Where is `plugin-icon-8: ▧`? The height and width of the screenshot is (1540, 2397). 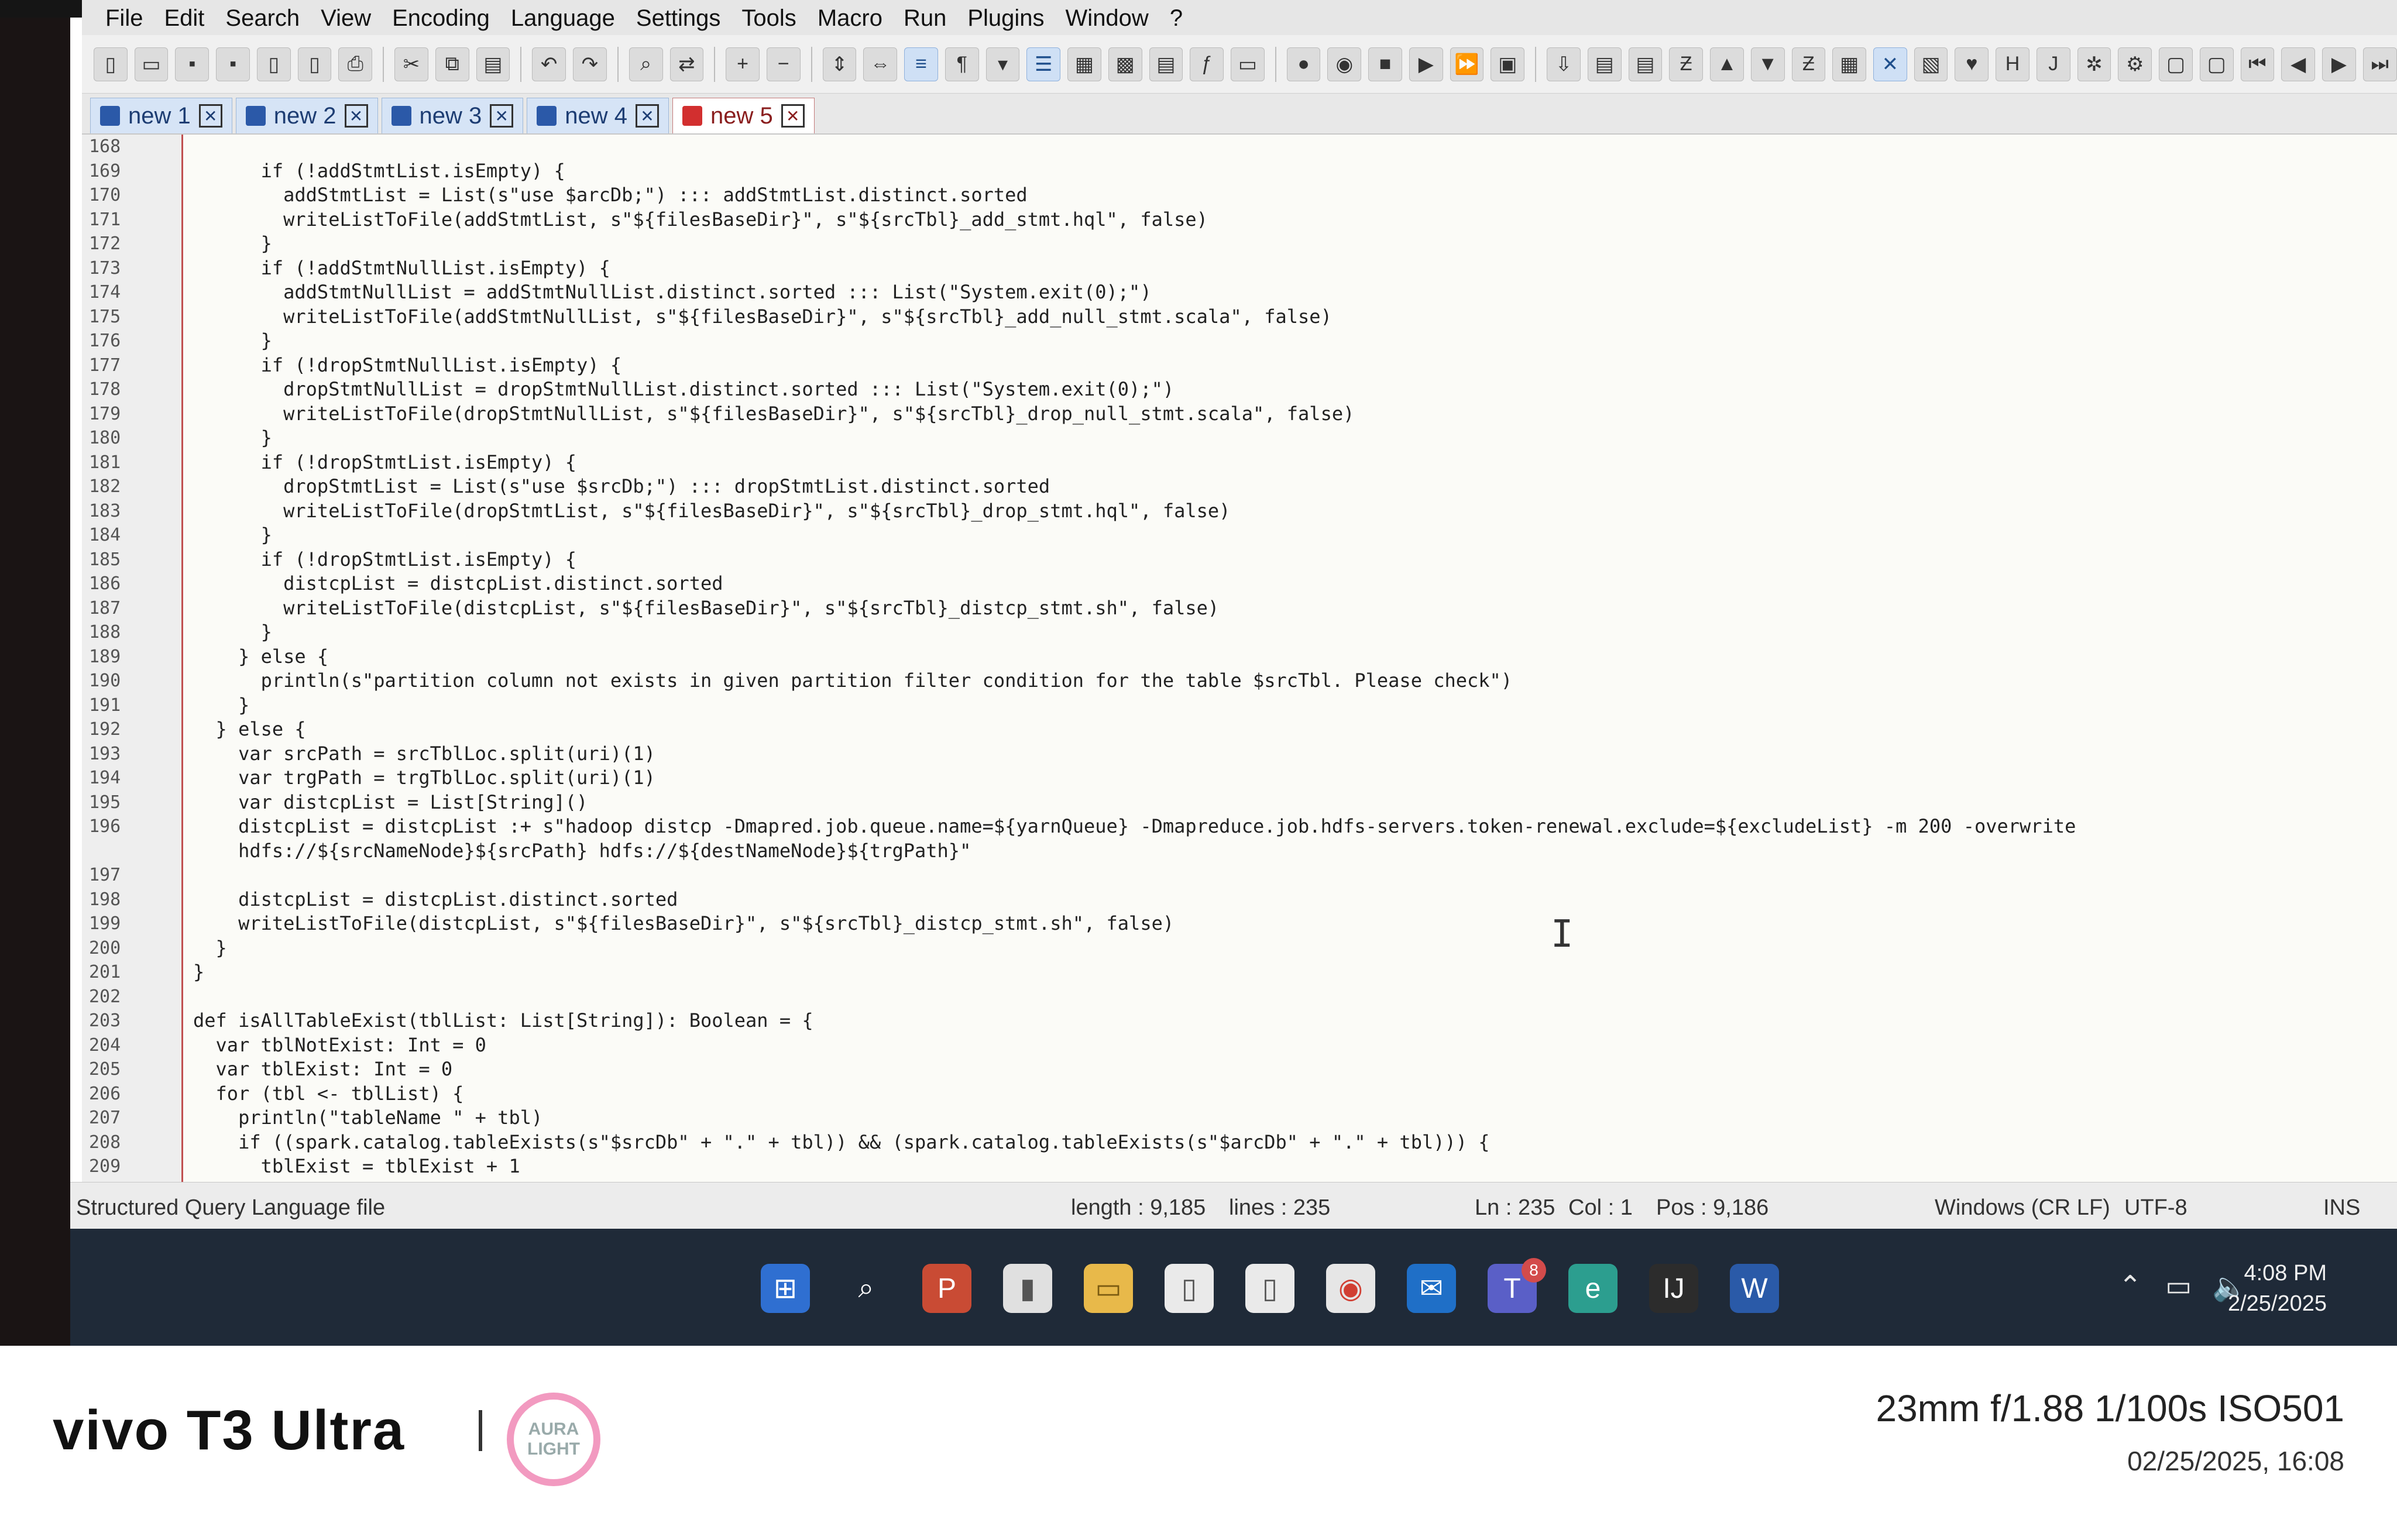 plugin-icon-8: ▧ is located at coordinates (1931, 64).